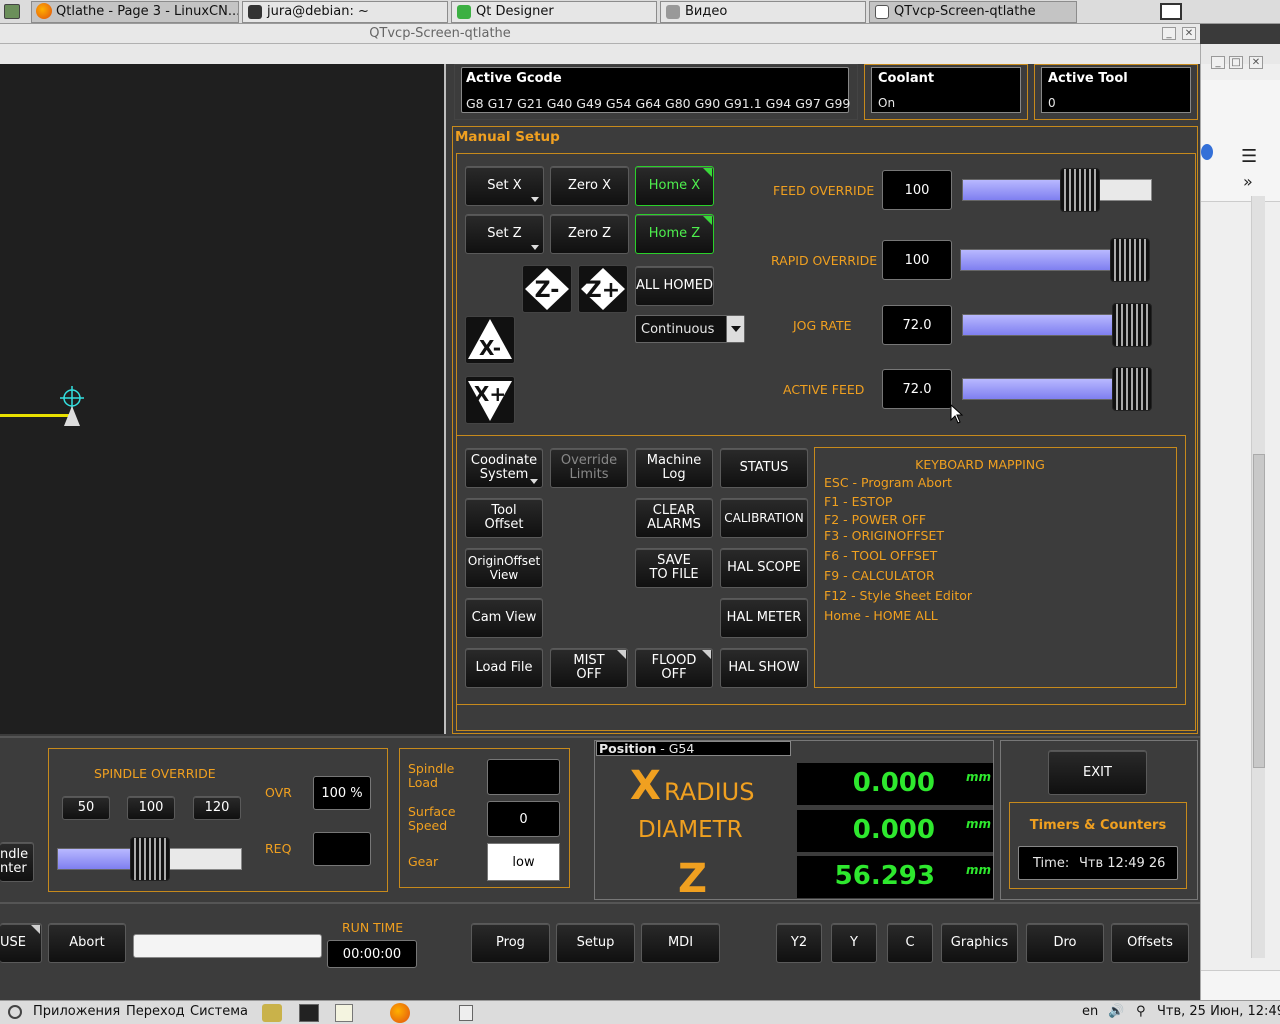 The width and height of the screenshot is (1280, 1024). Describe the element at coordinates (155, 1011) in the screenshot. I see `places-menu: Переход` at that location.